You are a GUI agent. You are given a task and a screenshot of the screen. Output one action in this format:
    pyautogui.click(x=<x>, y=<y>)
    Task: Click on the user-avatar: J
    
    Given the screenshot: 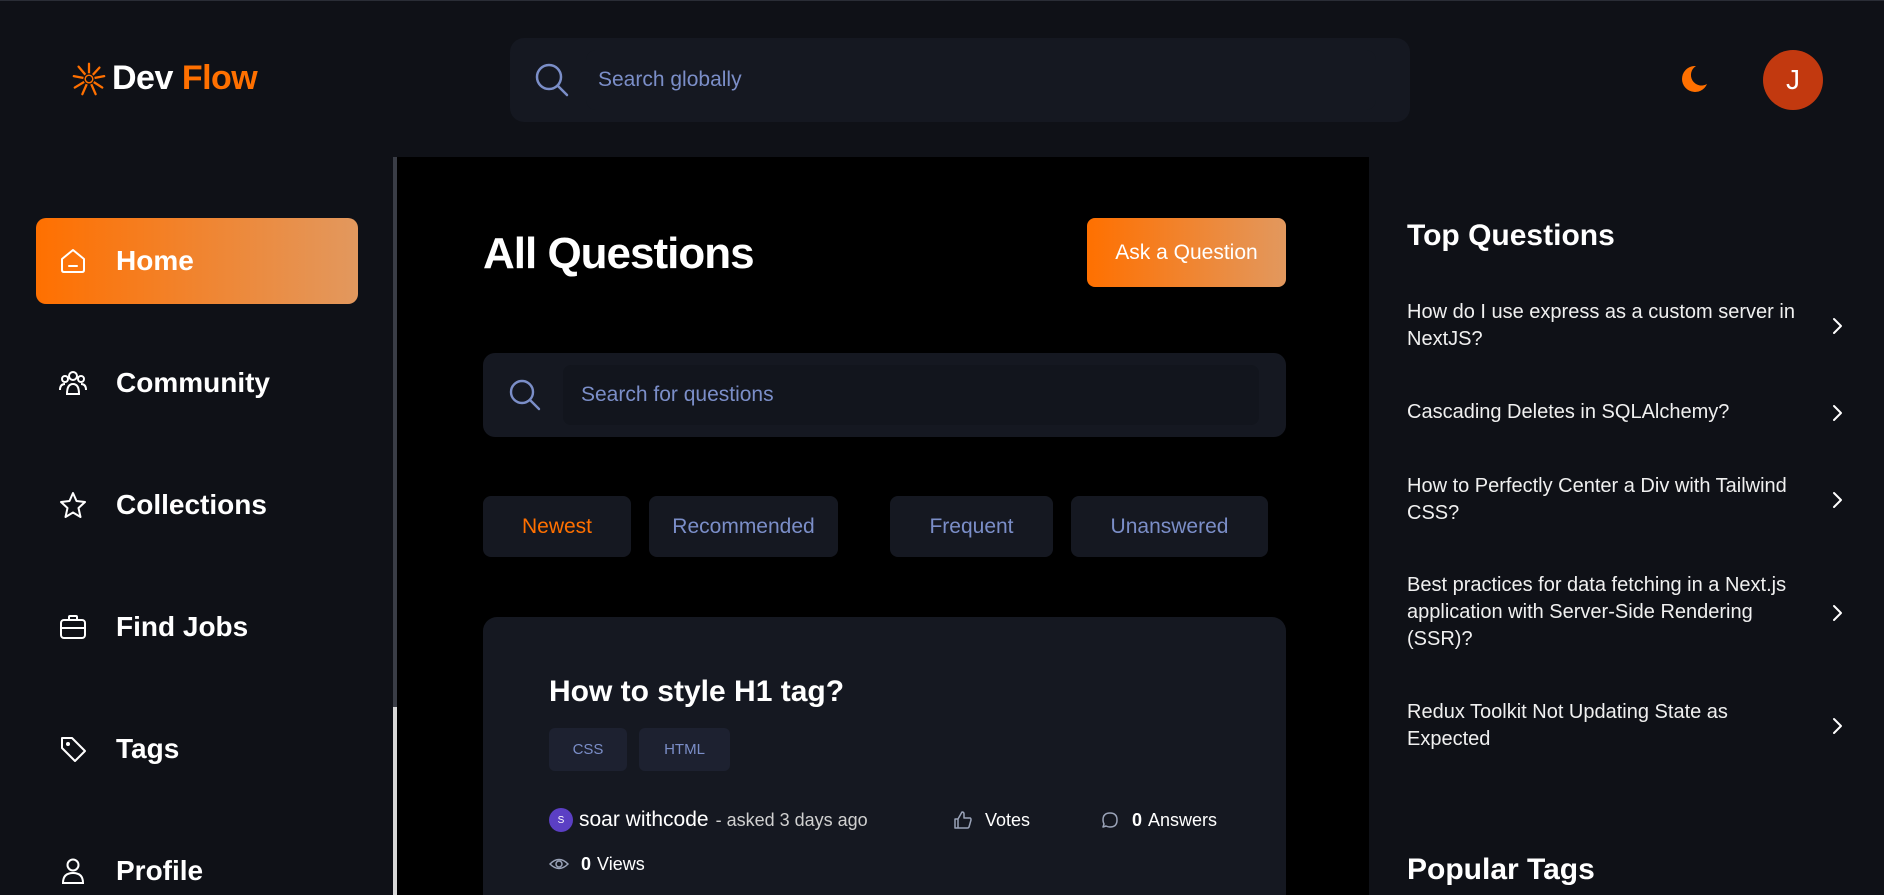 What is the action you would take?
    pyautogui.click(x=1793, y=80)
    